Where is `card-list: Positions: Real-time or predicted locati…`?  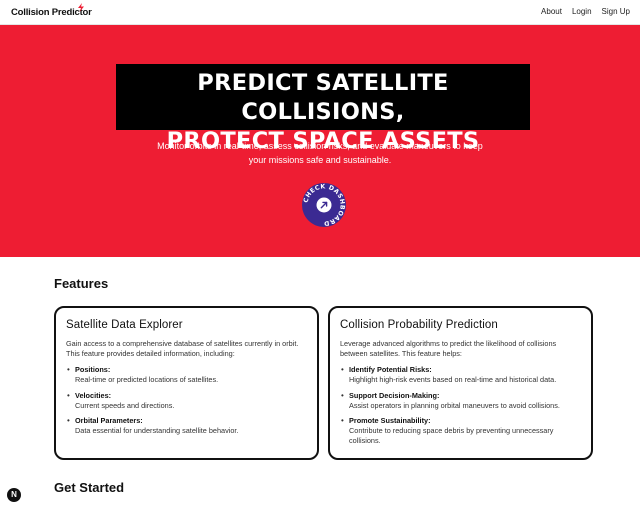 card-list: Positions: Real-time or predicted locati… is located at coordinates (186, 400).